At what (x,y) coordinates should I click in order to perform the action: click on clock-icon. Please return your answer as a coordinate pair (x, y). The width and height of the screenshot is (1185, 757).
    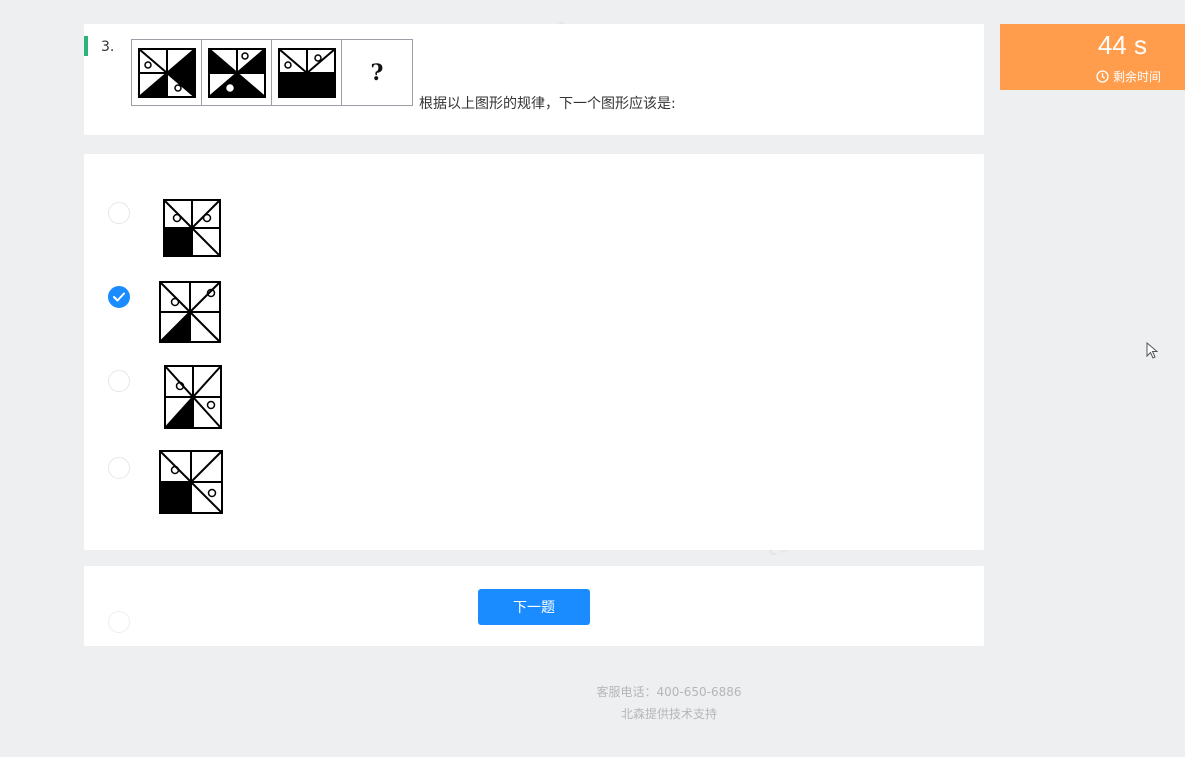
    Looking at the image, I should click on (1102, 76).